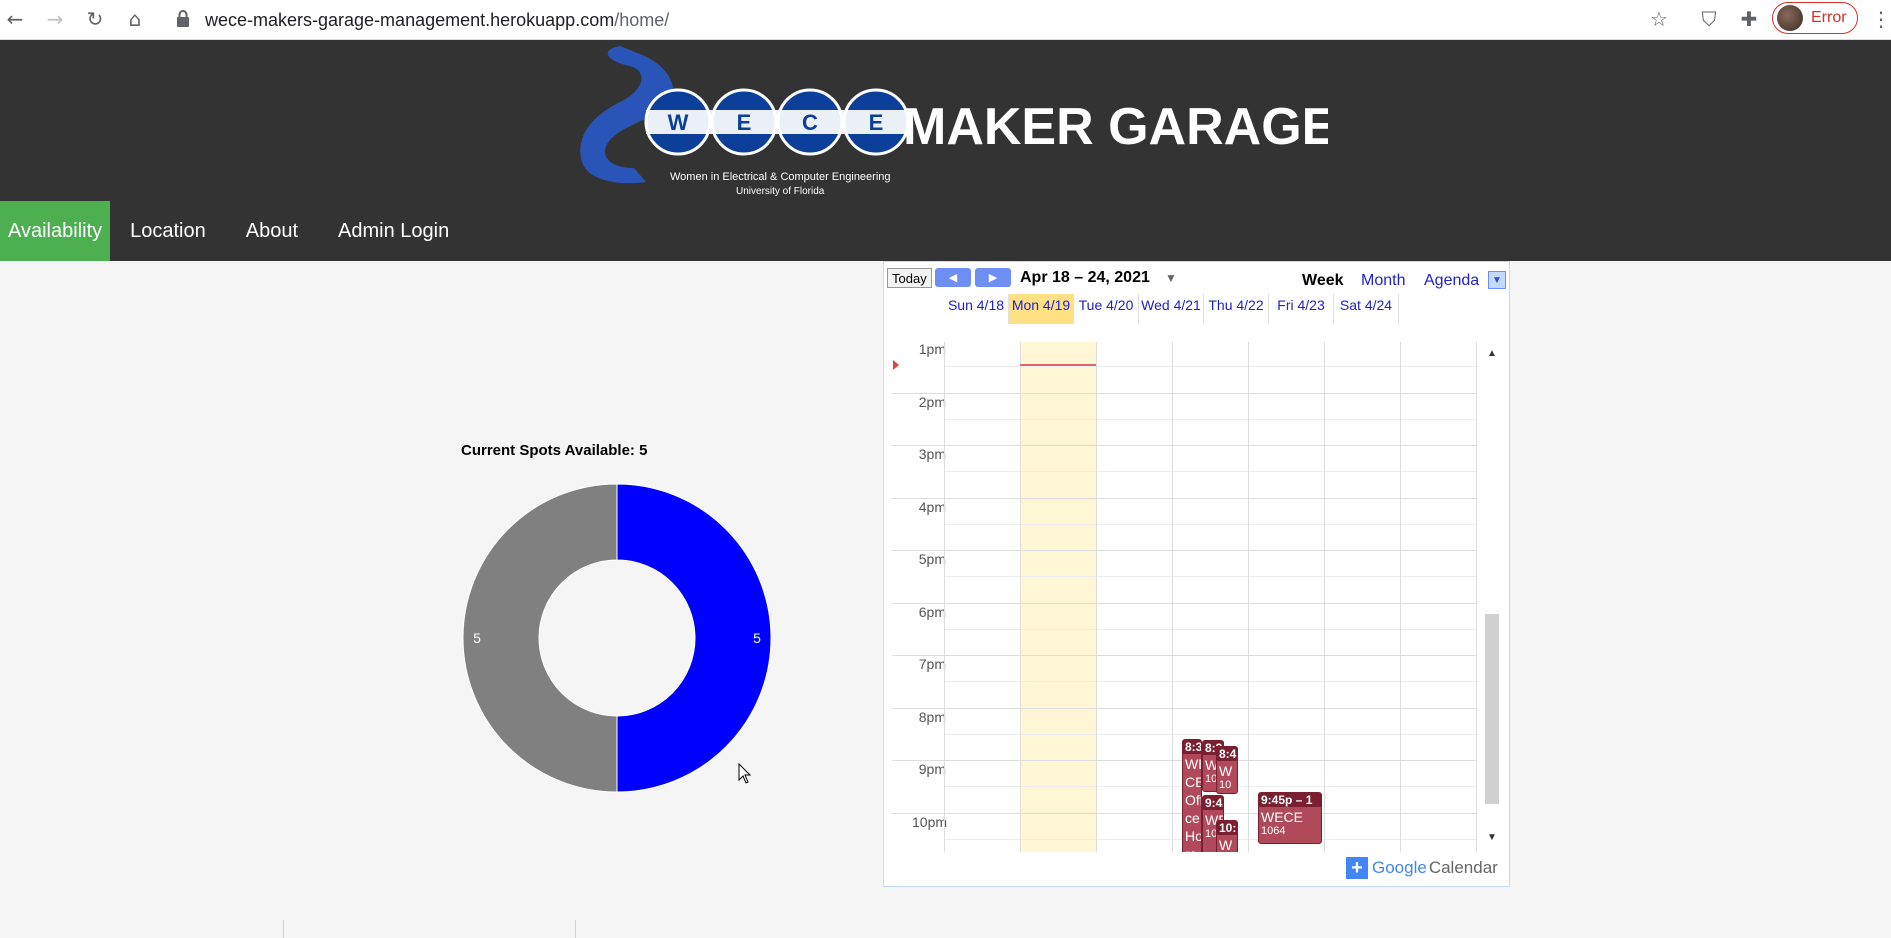  Describe the element at coordinates (1709, 19) in the screenshot. I see `shield-extension-icon: ⛉` at that location.